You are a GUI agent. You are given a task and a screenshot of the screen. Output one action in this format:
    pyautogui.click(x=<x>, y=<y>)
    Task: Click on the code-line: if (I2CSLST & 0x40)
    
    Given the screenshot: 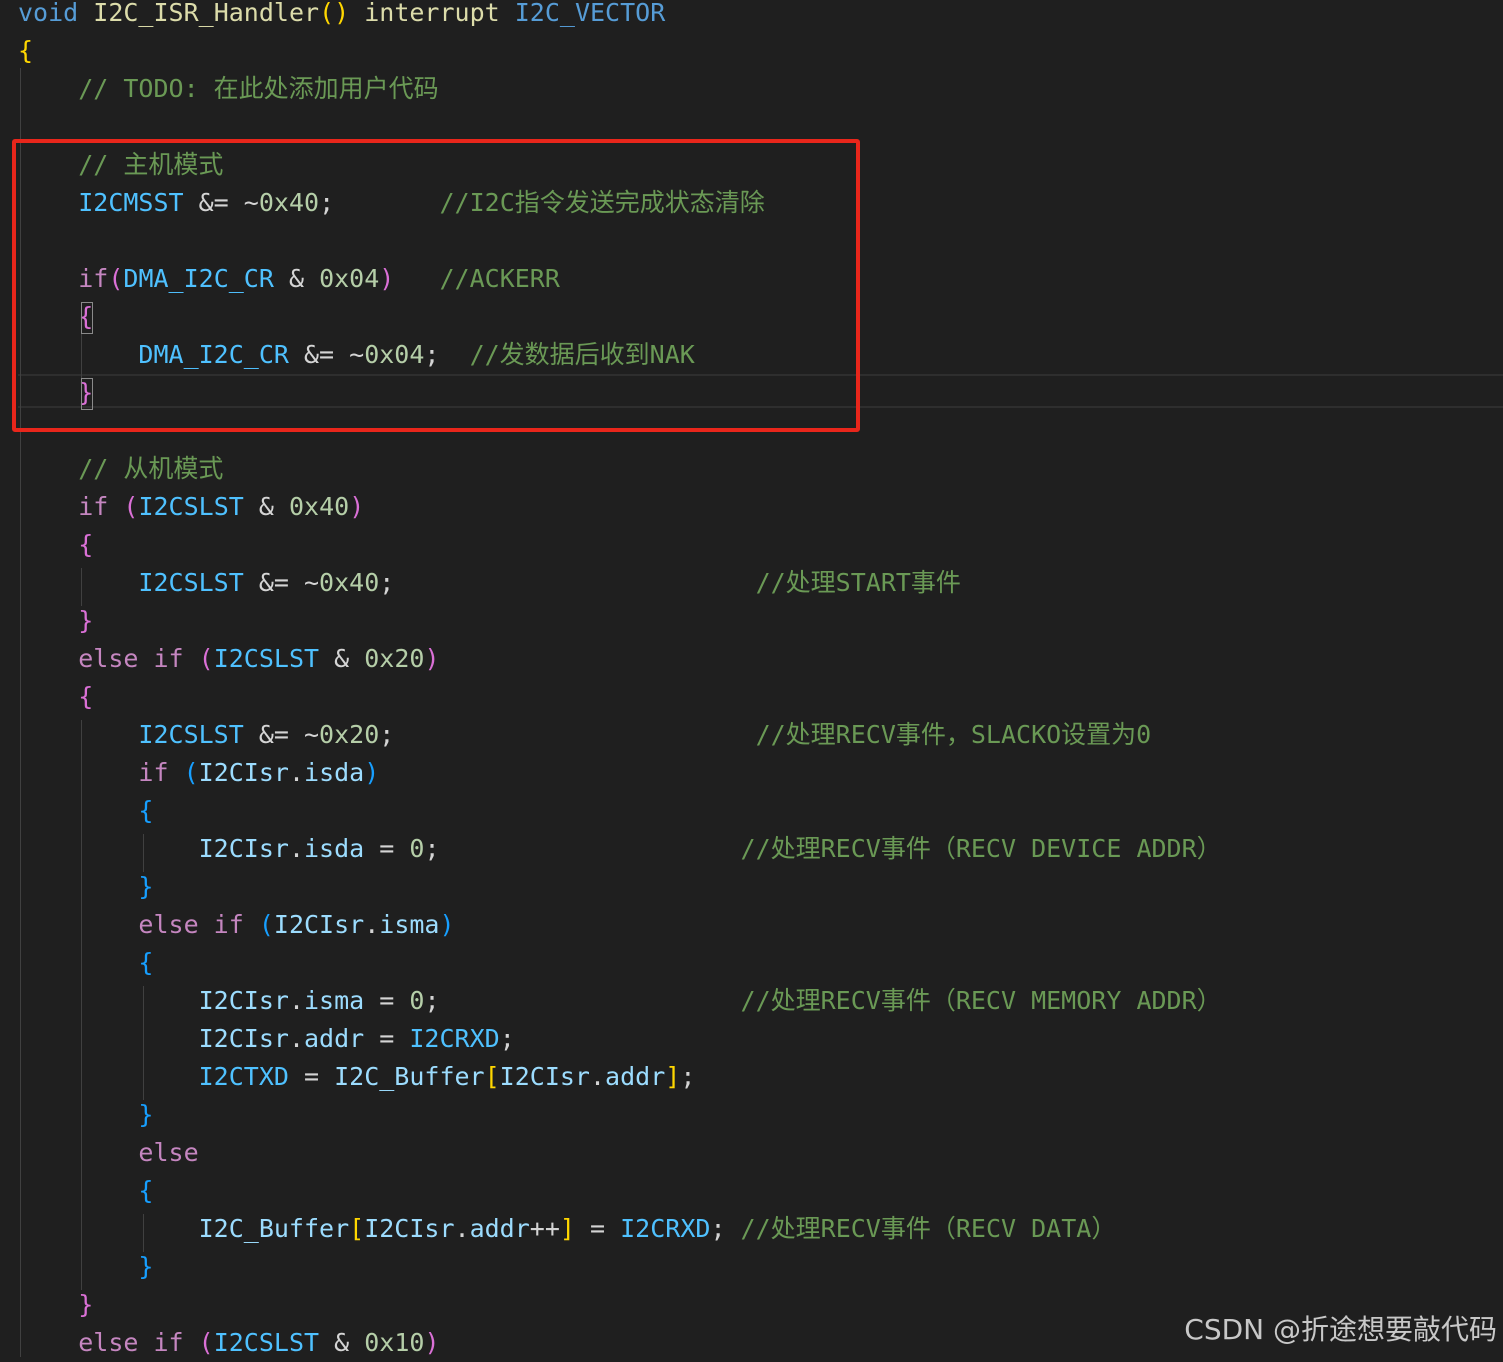 What is the action you would take?
    pyautogui.click(x=191, y=507)
    